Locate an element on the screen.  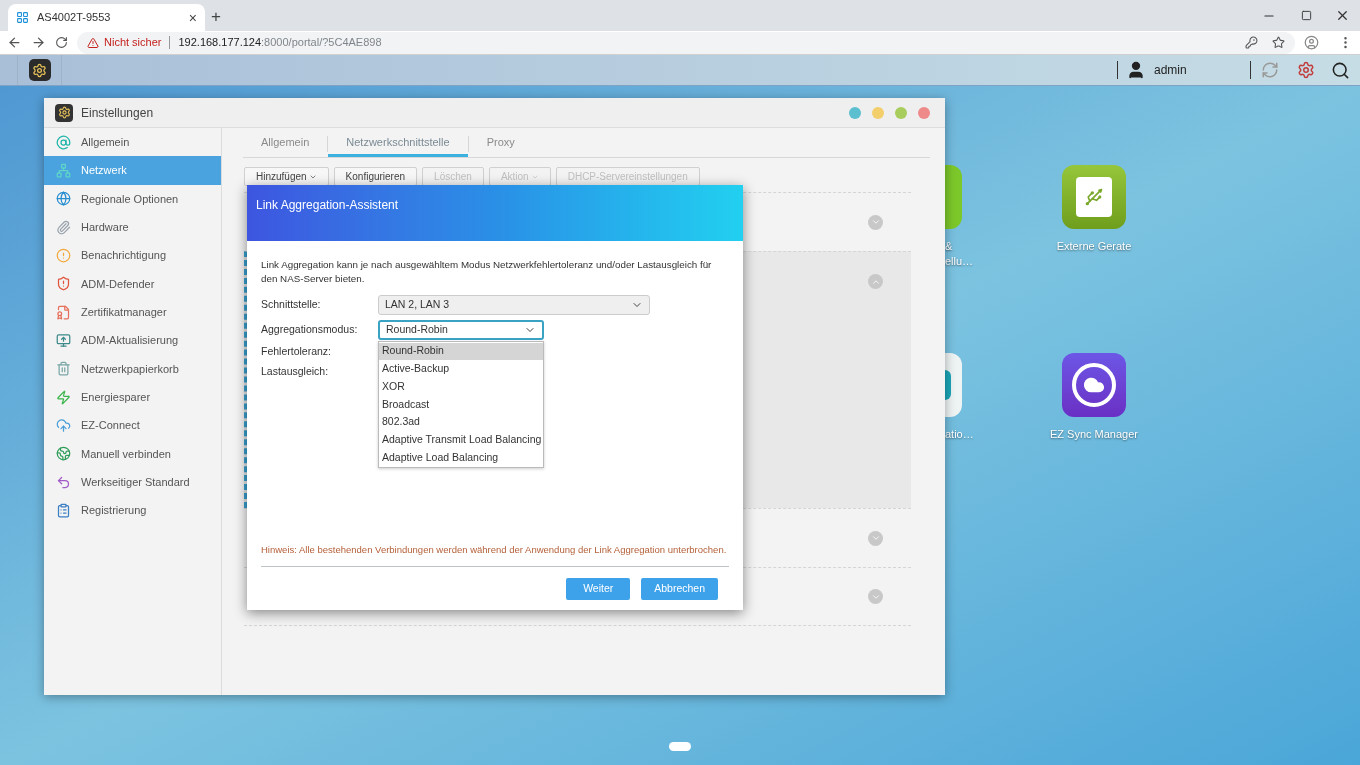
dropdown-option: Adaptive Transmit Load Balancing is located at coordinates (461, 439).